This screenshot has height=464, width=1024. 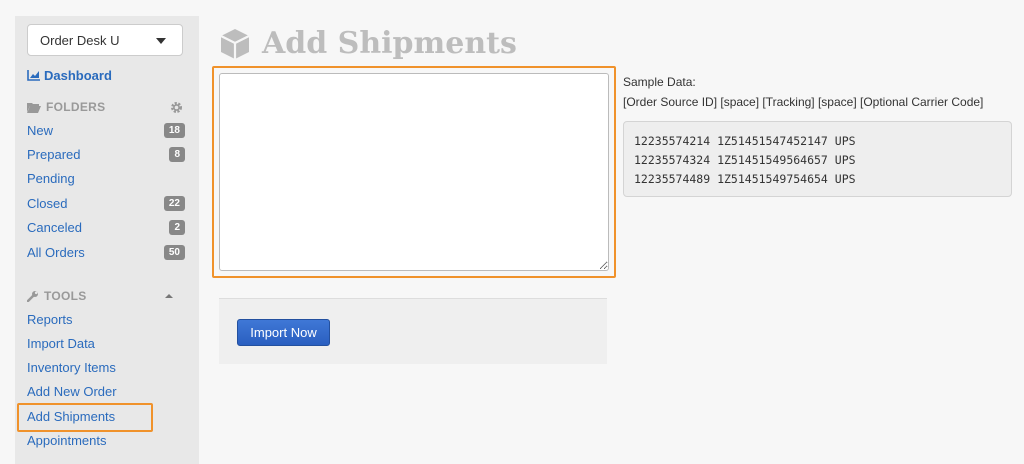 I want to click on folder-prepared: Prepared 8, so click(x=106, y=154).